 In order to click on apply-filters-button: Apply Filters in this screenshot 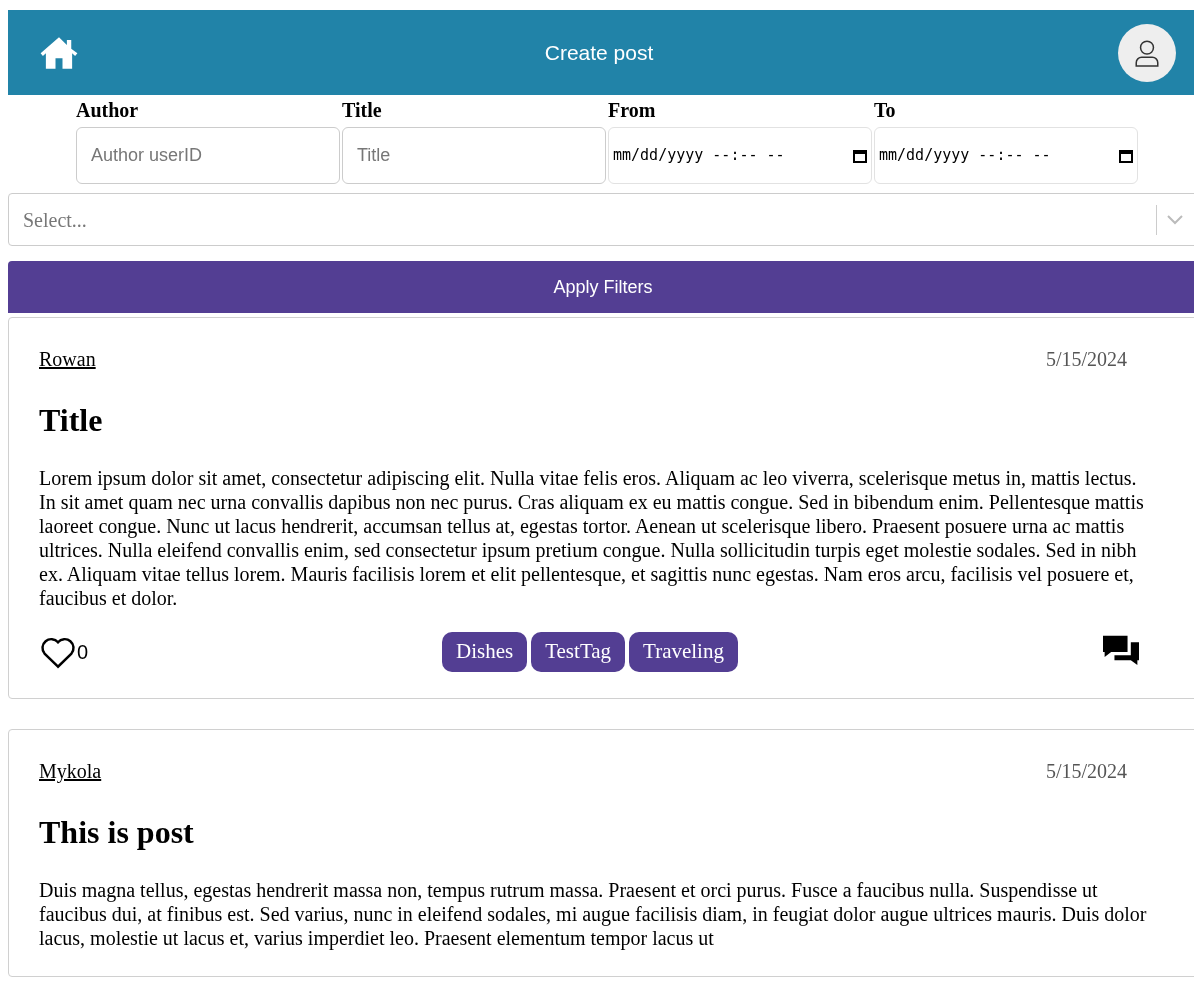, I will do `click(601, 287)`.